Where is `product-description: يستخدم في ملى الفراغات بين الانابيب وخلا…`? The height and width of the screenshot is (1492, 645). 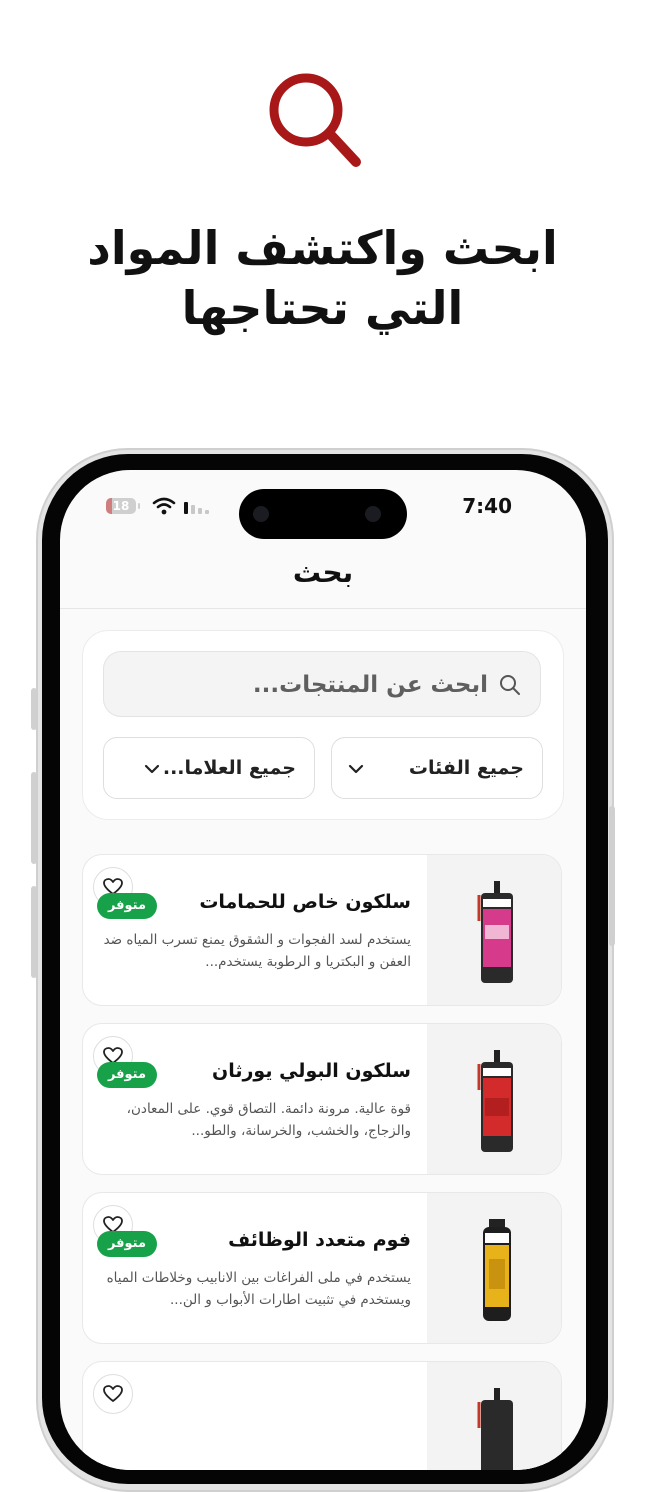 product-description: يستخدم في ملى الفراغات بين الانابيب وخلا… is located at coordinates (258, 1289).